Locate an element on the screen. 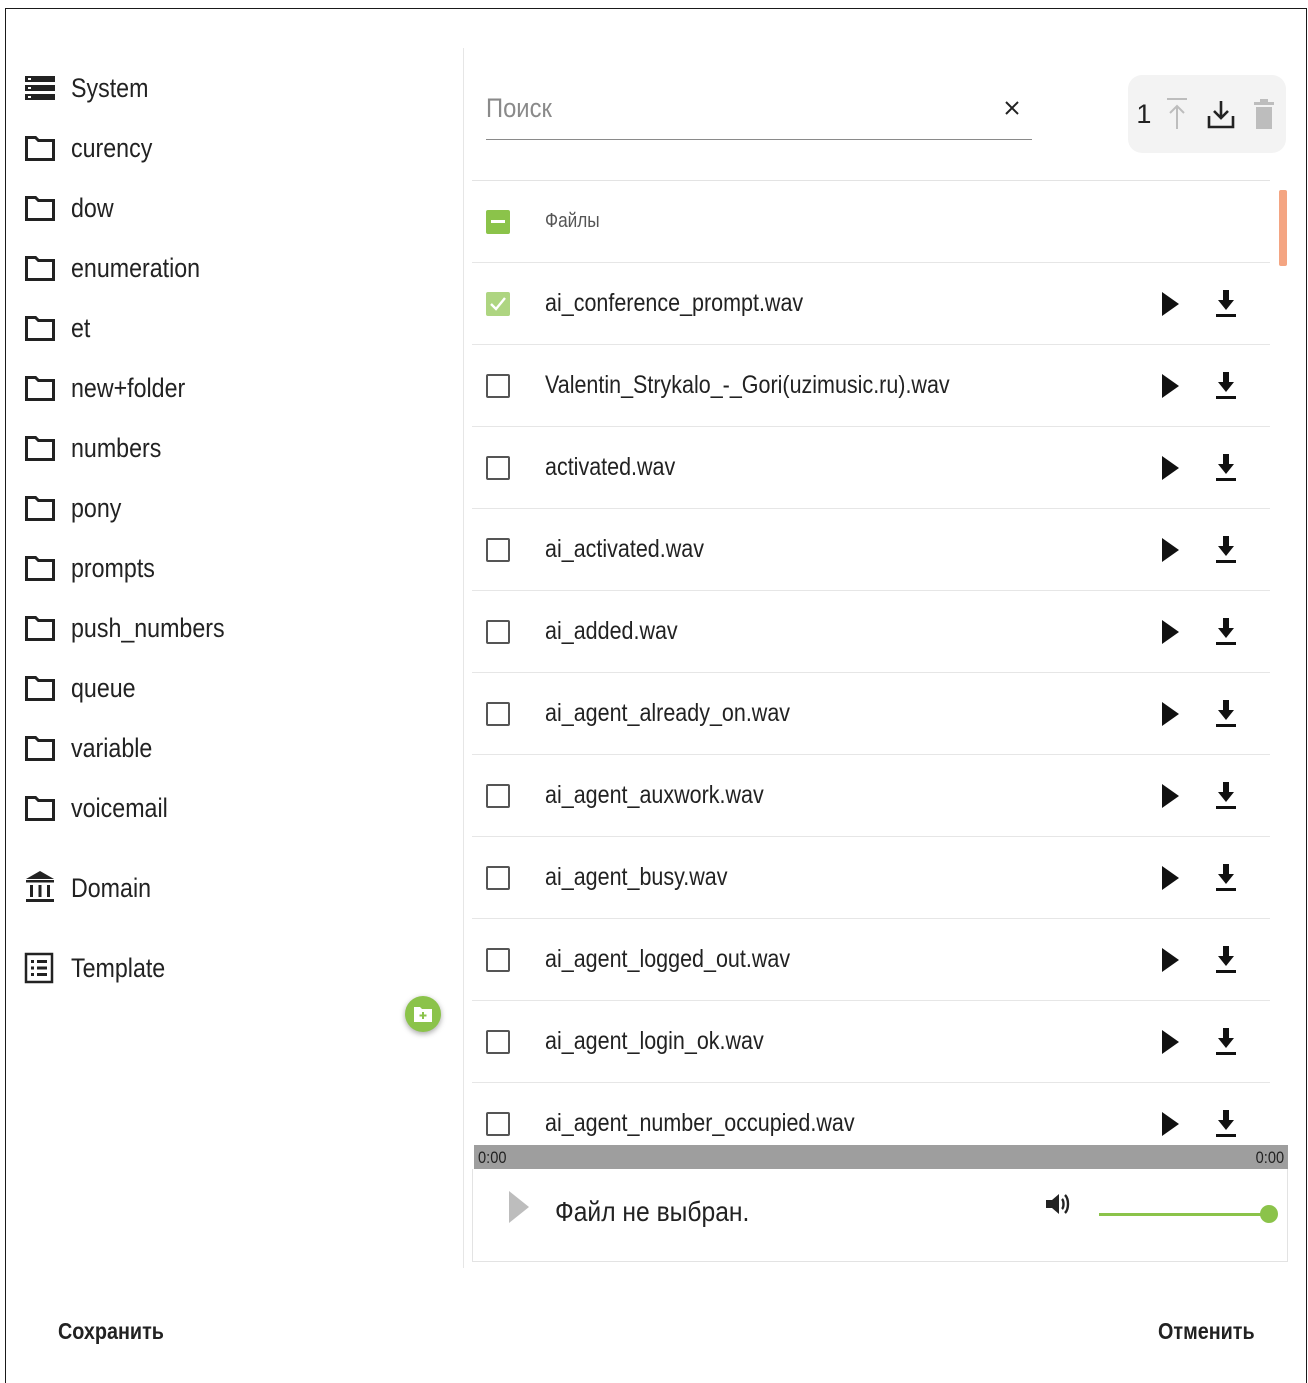 The height and width of the screenshot is (1383, 1308). sidebar-item-label: voicemail is located at coordinates (119, 807).